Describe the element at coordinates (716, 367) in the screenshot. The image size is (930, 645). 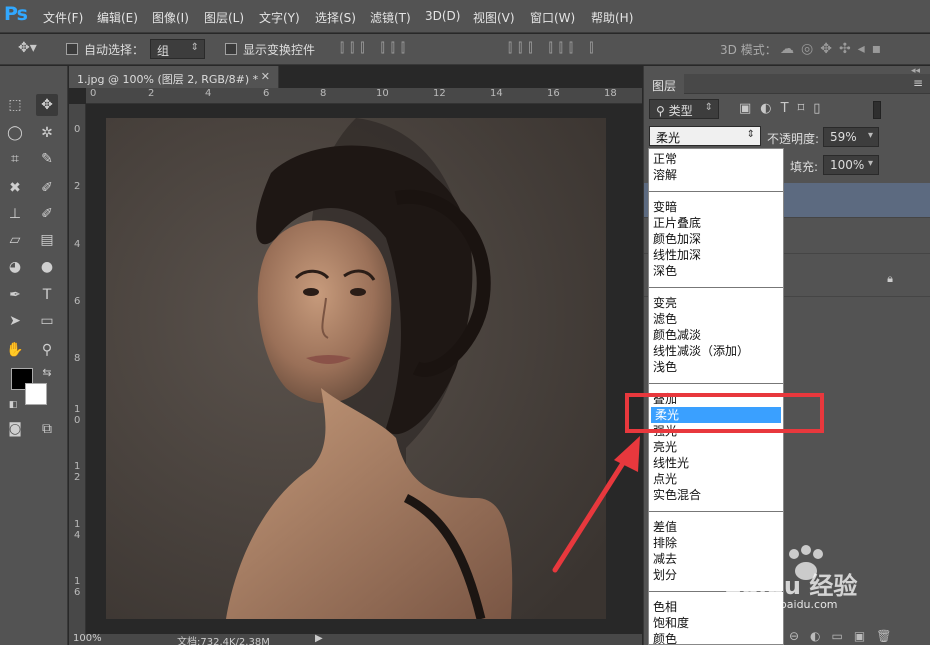
I see `blend-lighter-color: 浅色` at that location.